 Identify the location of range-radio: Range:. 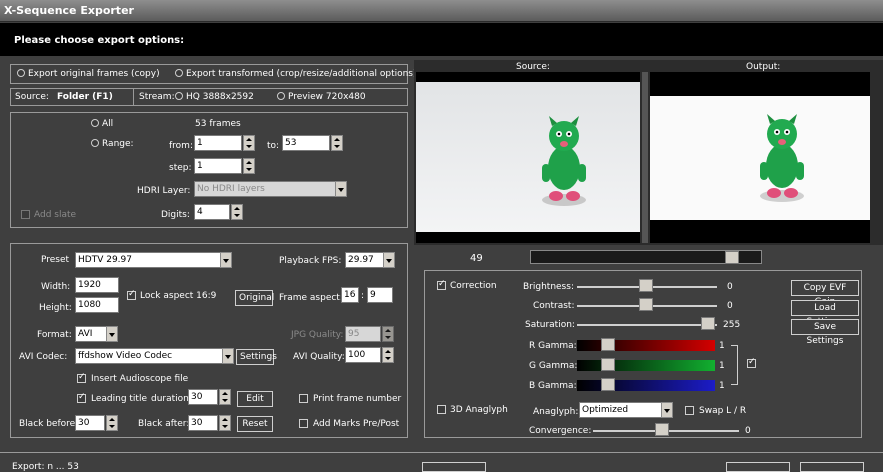
(112, 144).